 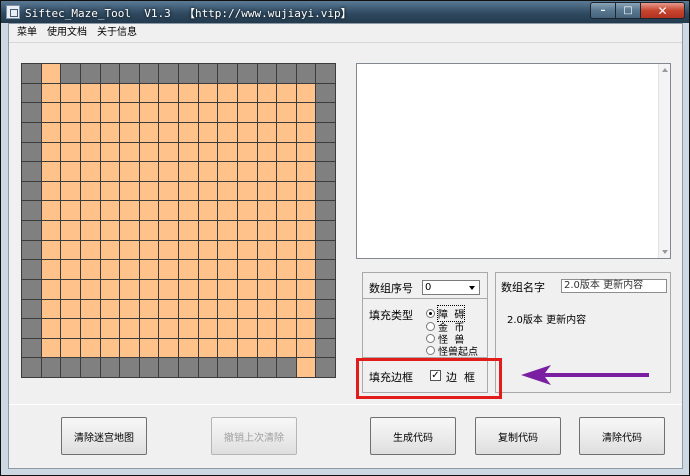 I want to click on radio-obstacle-dot, so click(x=430, y=313).